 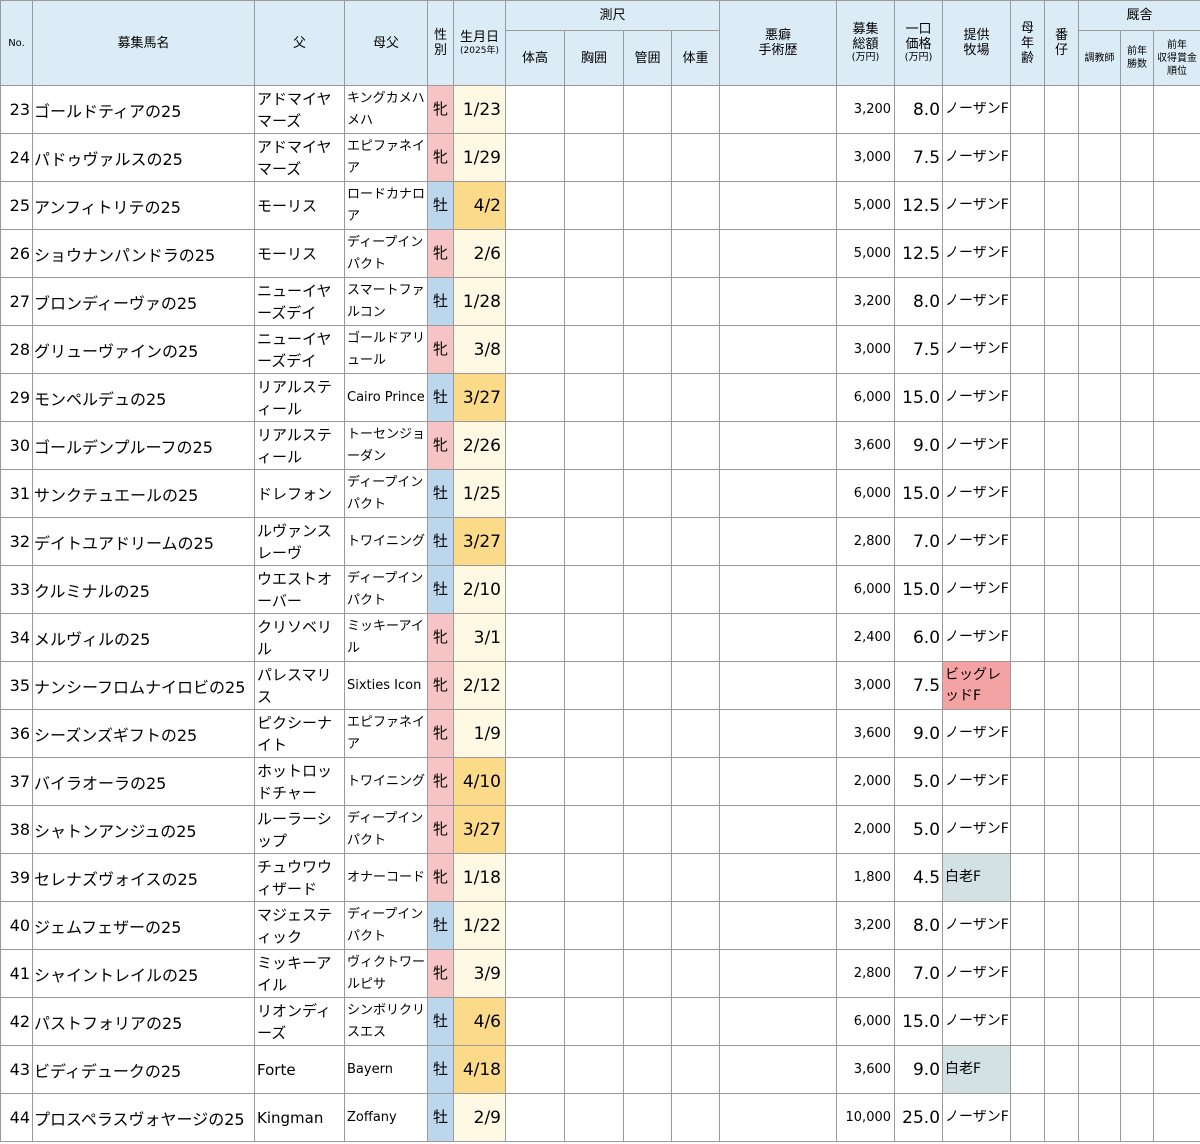 What do you see at coordinates (866, 541) in the screenshot?
I see `cell-total: 2,800` at bounding box center [866, 541].